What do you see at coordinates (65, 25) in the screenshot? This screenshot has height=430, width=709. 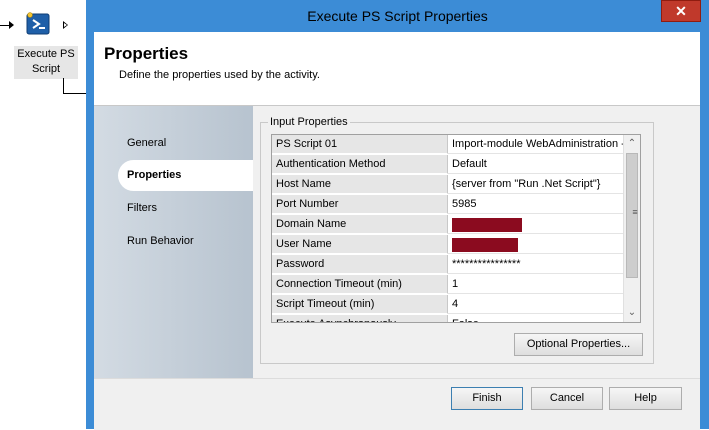 I see `outgoing-arrow-inner` at bounding box center [65, 25].